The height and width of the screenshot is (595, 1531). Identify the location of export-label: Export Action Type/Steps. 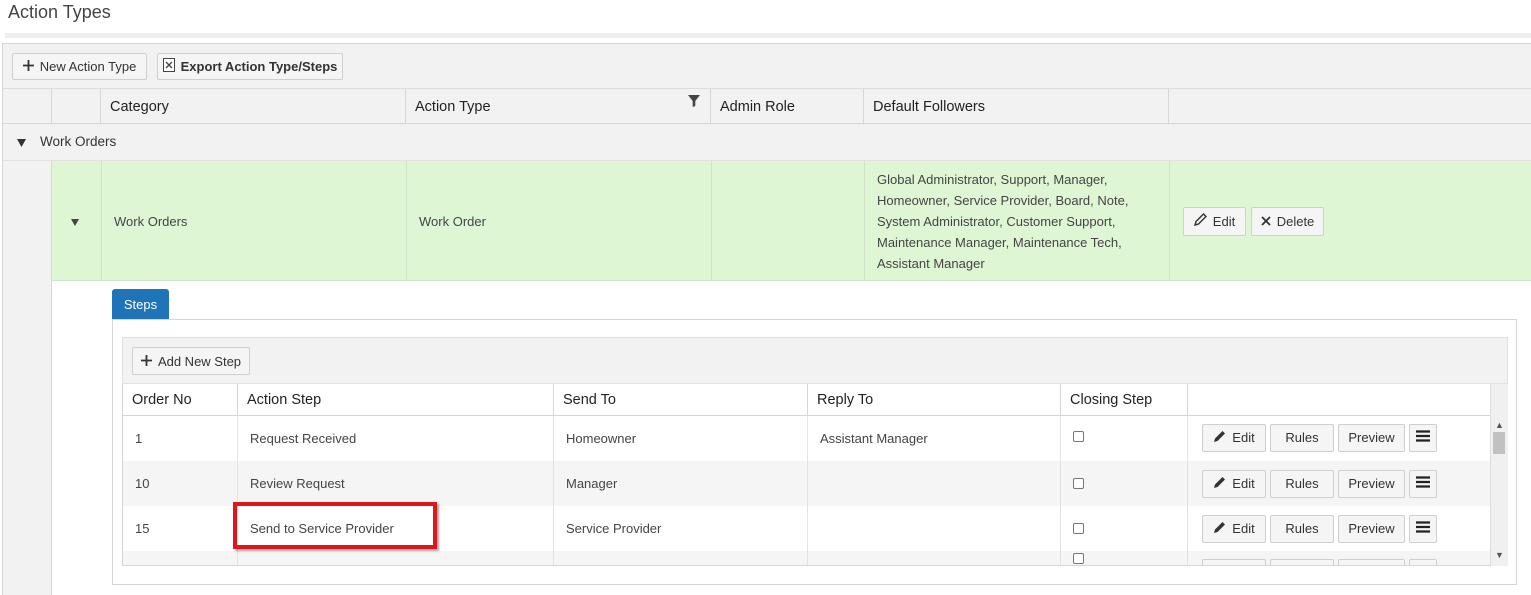
(259, 66).